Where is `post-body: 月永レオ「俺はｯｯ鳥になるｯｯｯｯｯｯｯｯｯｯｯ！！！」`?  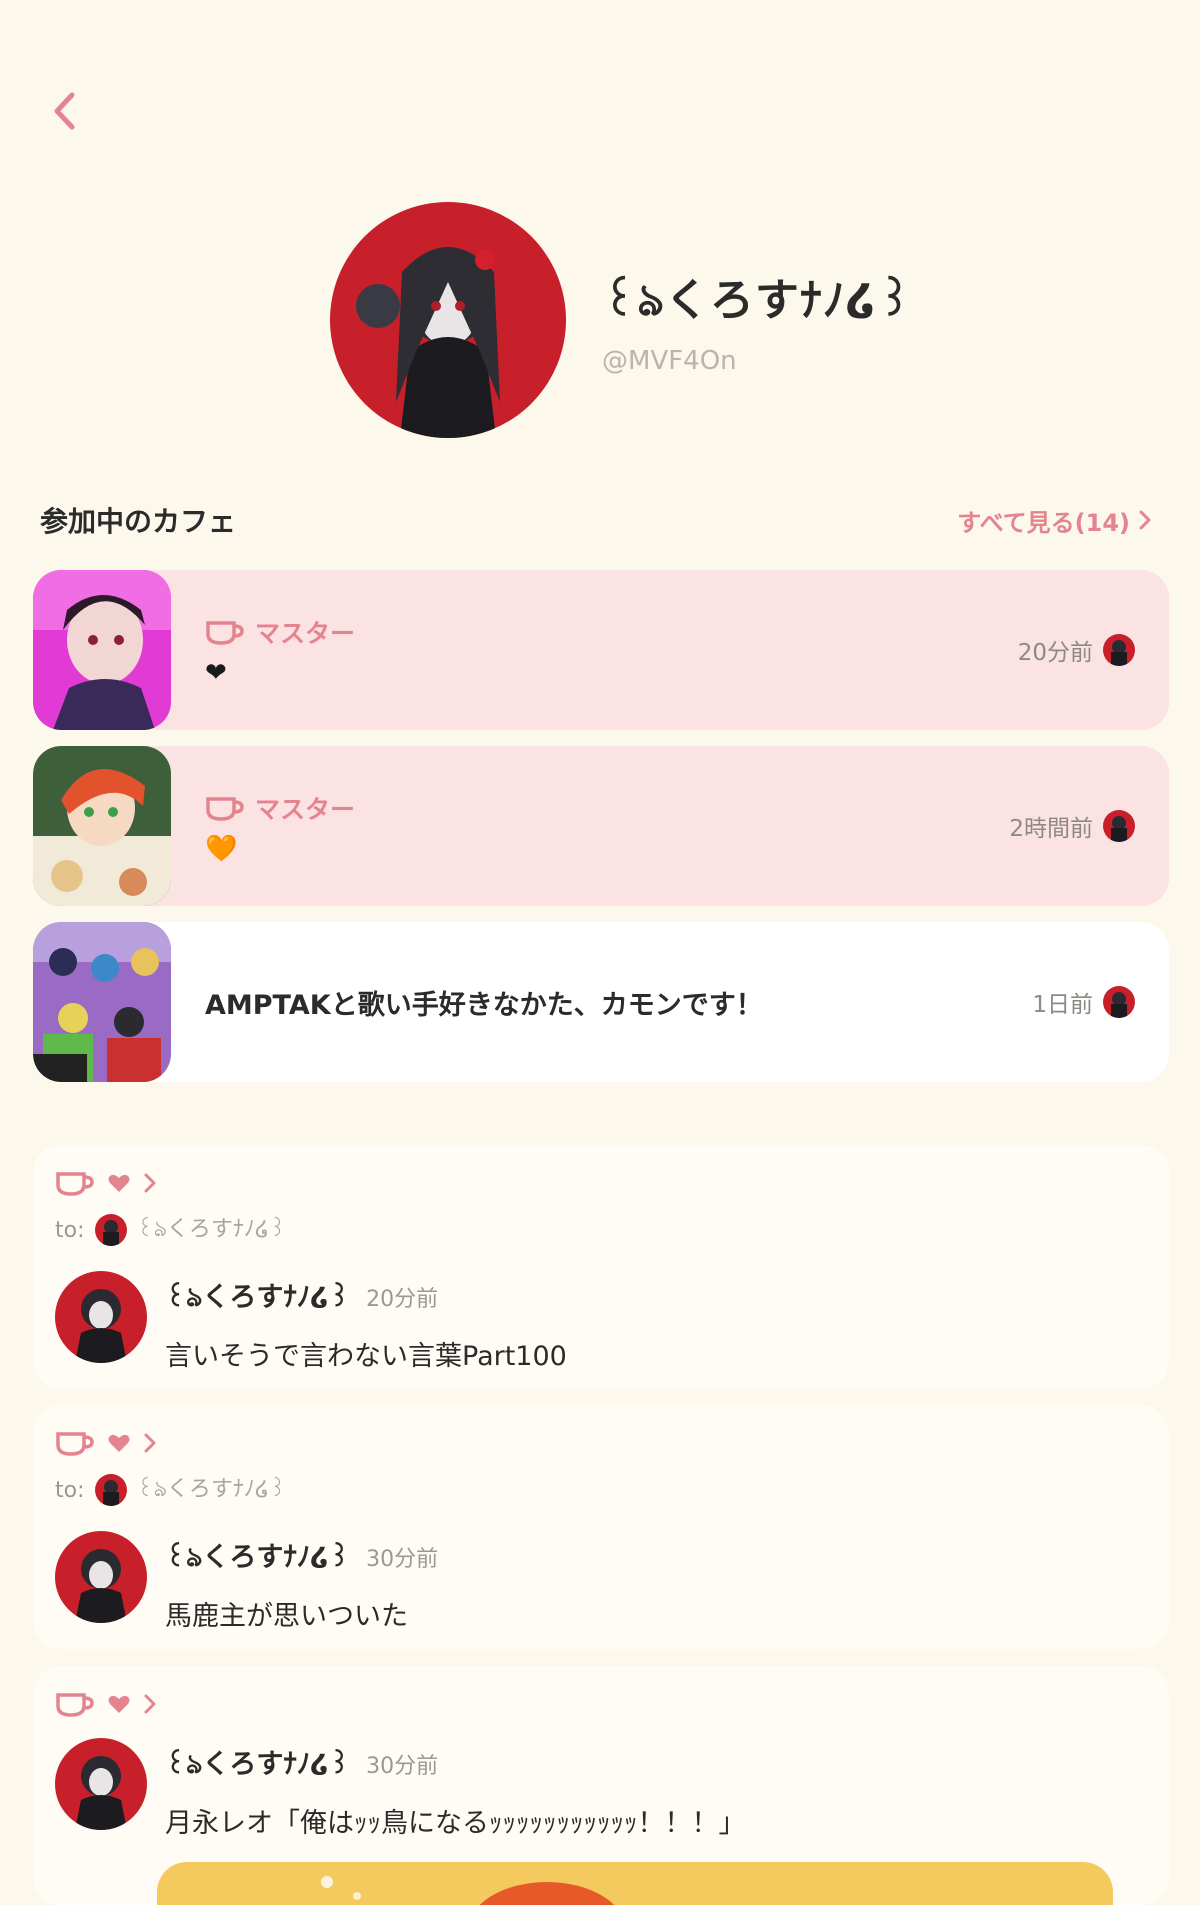
post-body: 月永レオ「俺はｯｯ鳥になるｯｯｯｯｯｯｯｯｯｯｯ！！！」 is located at coordinates (455, 1823).